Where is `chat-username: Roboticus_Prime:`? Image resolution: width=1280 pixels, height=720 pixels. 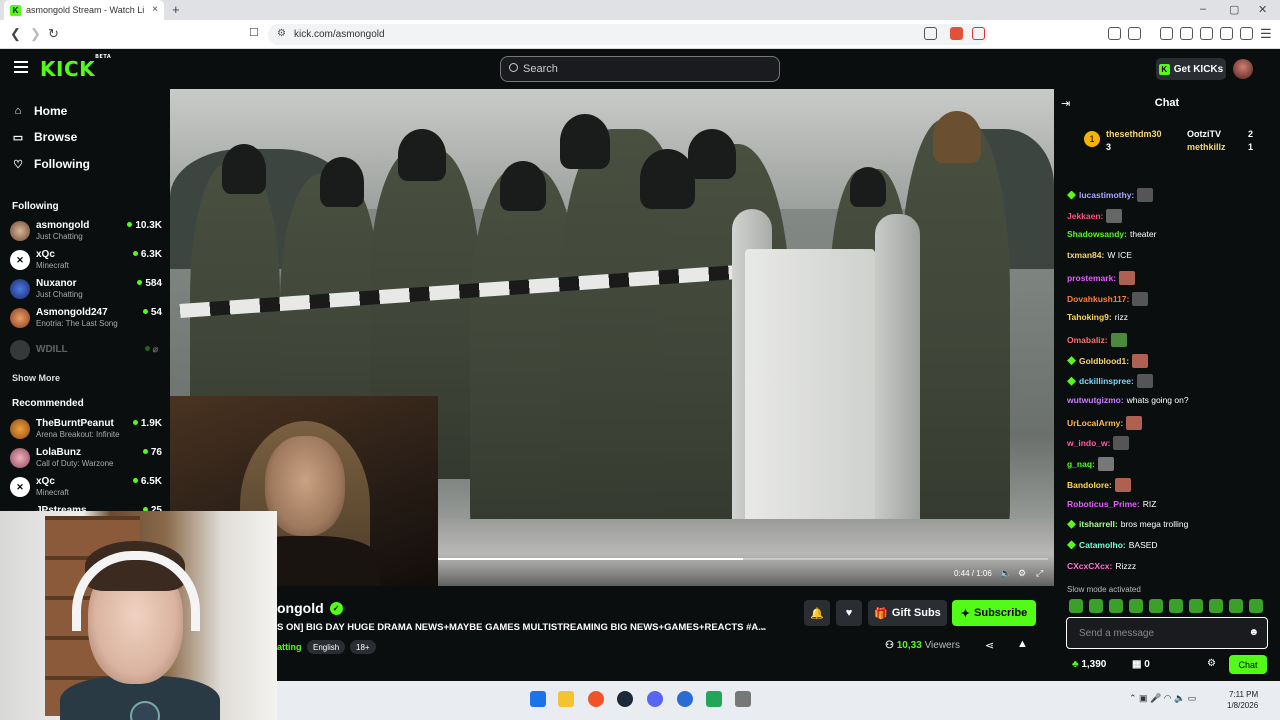 chat-username: Roboticus_Prime: is located at coordinates (1103, 504).